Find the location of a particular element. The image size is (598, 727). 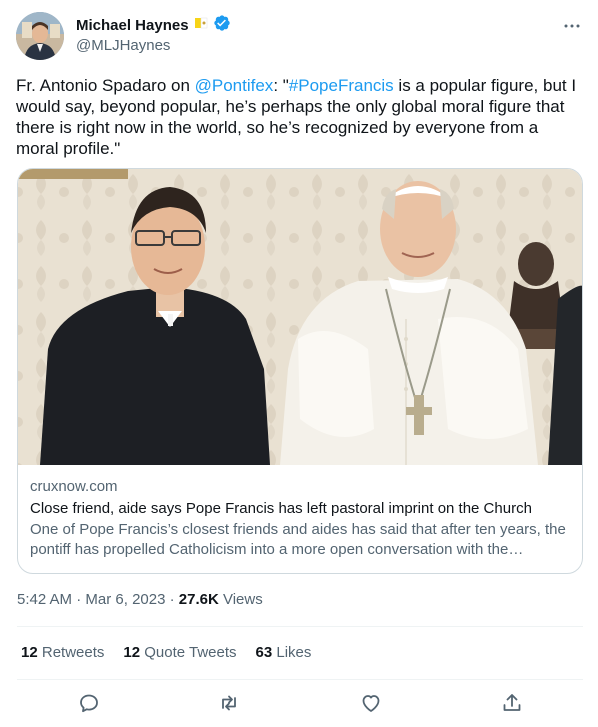

avatar is located at coordinates (40, 36).